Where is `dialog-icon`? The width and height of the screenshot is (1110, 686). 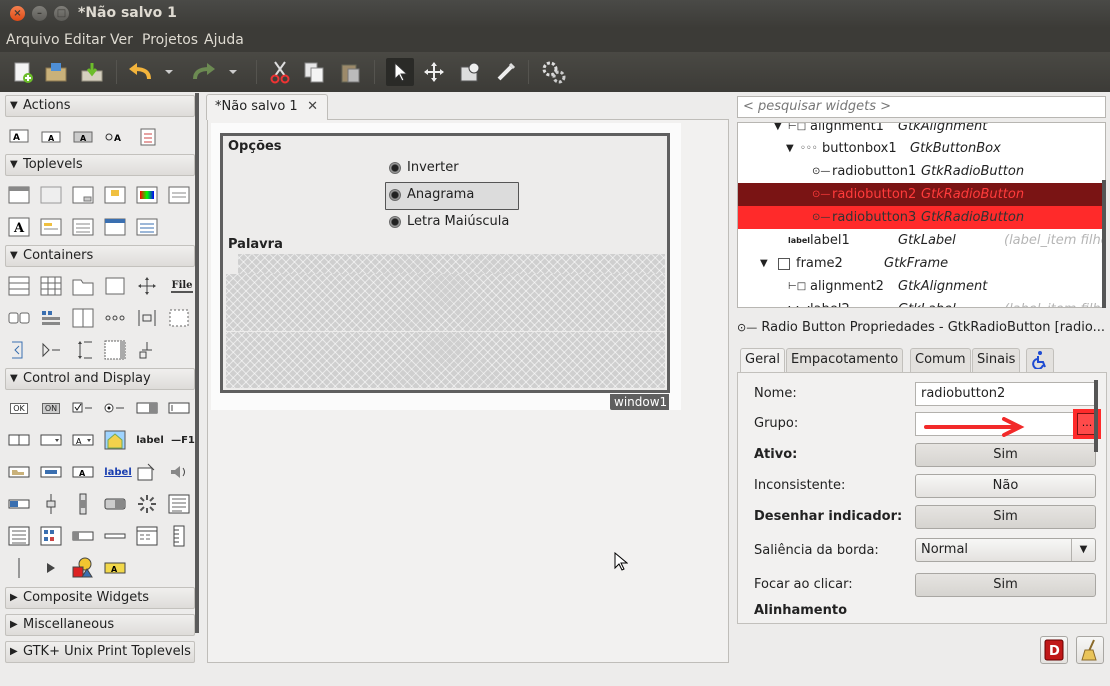
dialog-icon is located at coordinates (83, 195).